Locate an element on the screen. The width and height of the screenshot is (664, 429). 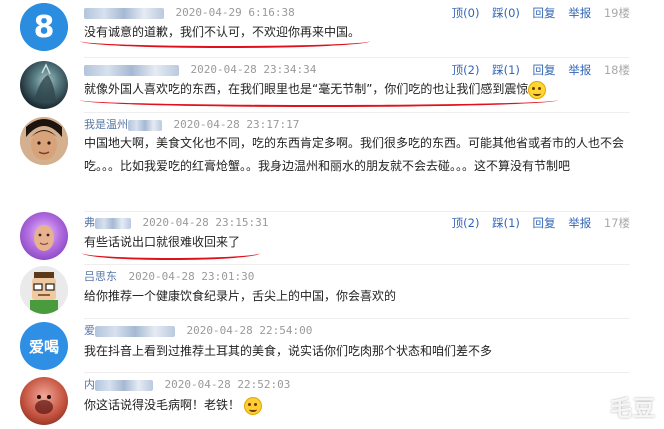
svg-text: 8 is located at coordinates (44, 27).